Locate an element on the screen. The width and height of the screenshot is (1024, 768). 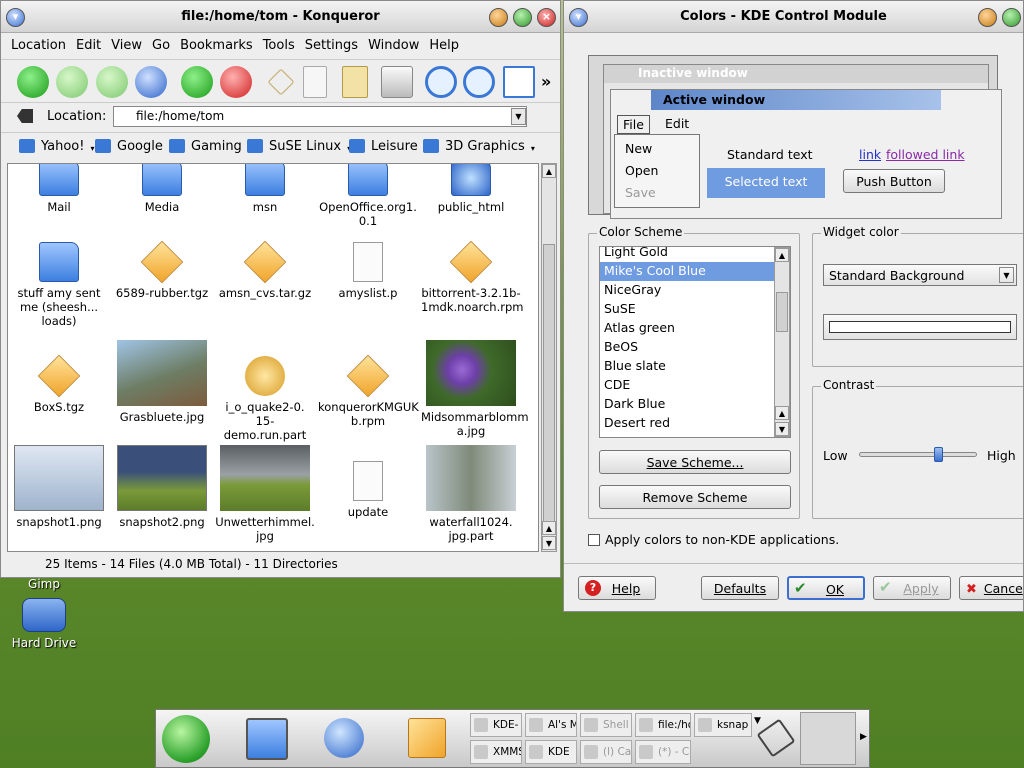
scheme-item: NiceGray is located at coordinates (695, 290).